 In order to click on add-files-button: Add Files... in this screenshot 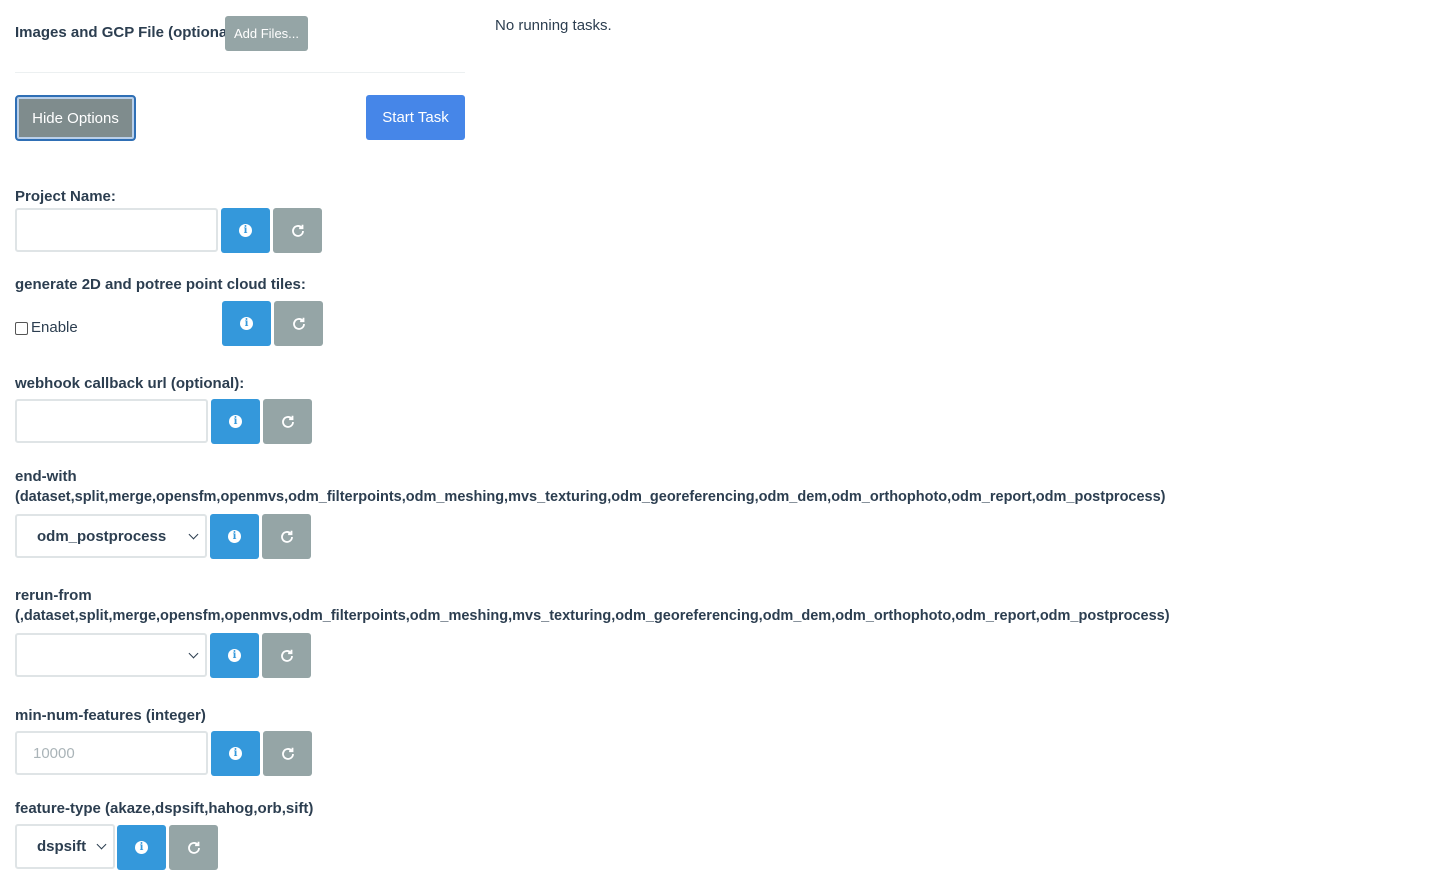, I will do `click(266, 33)`.